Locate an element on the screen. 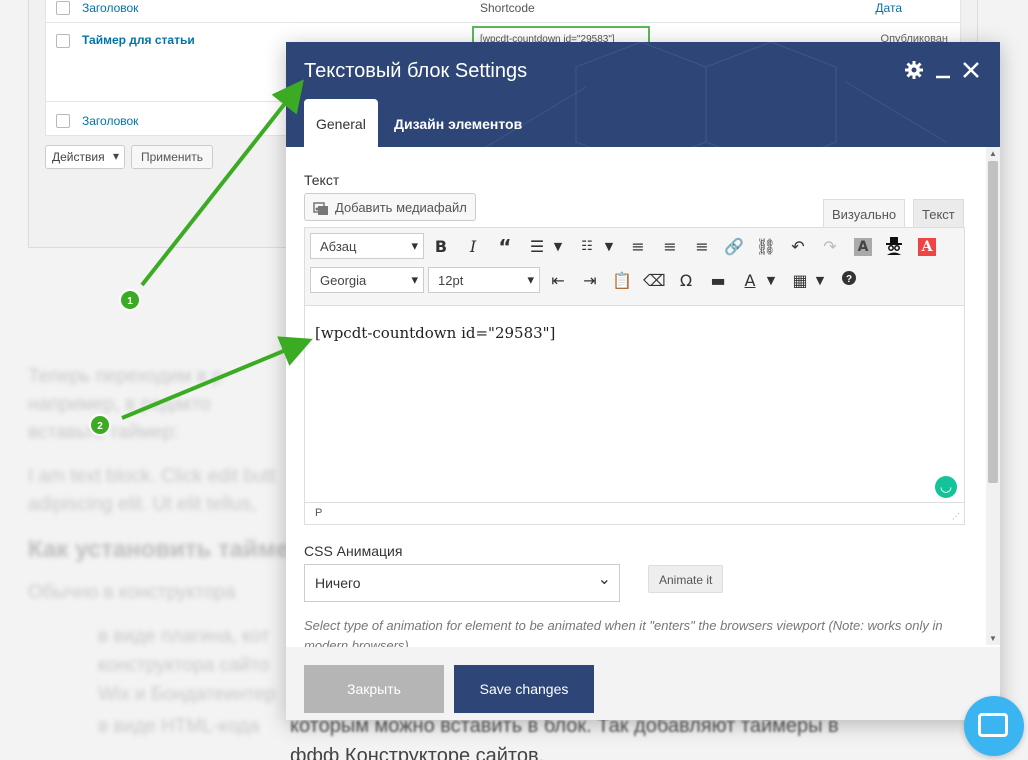  article-line: adipiscing elit. Ut elit tellus, is located at coordinates (142, 504).